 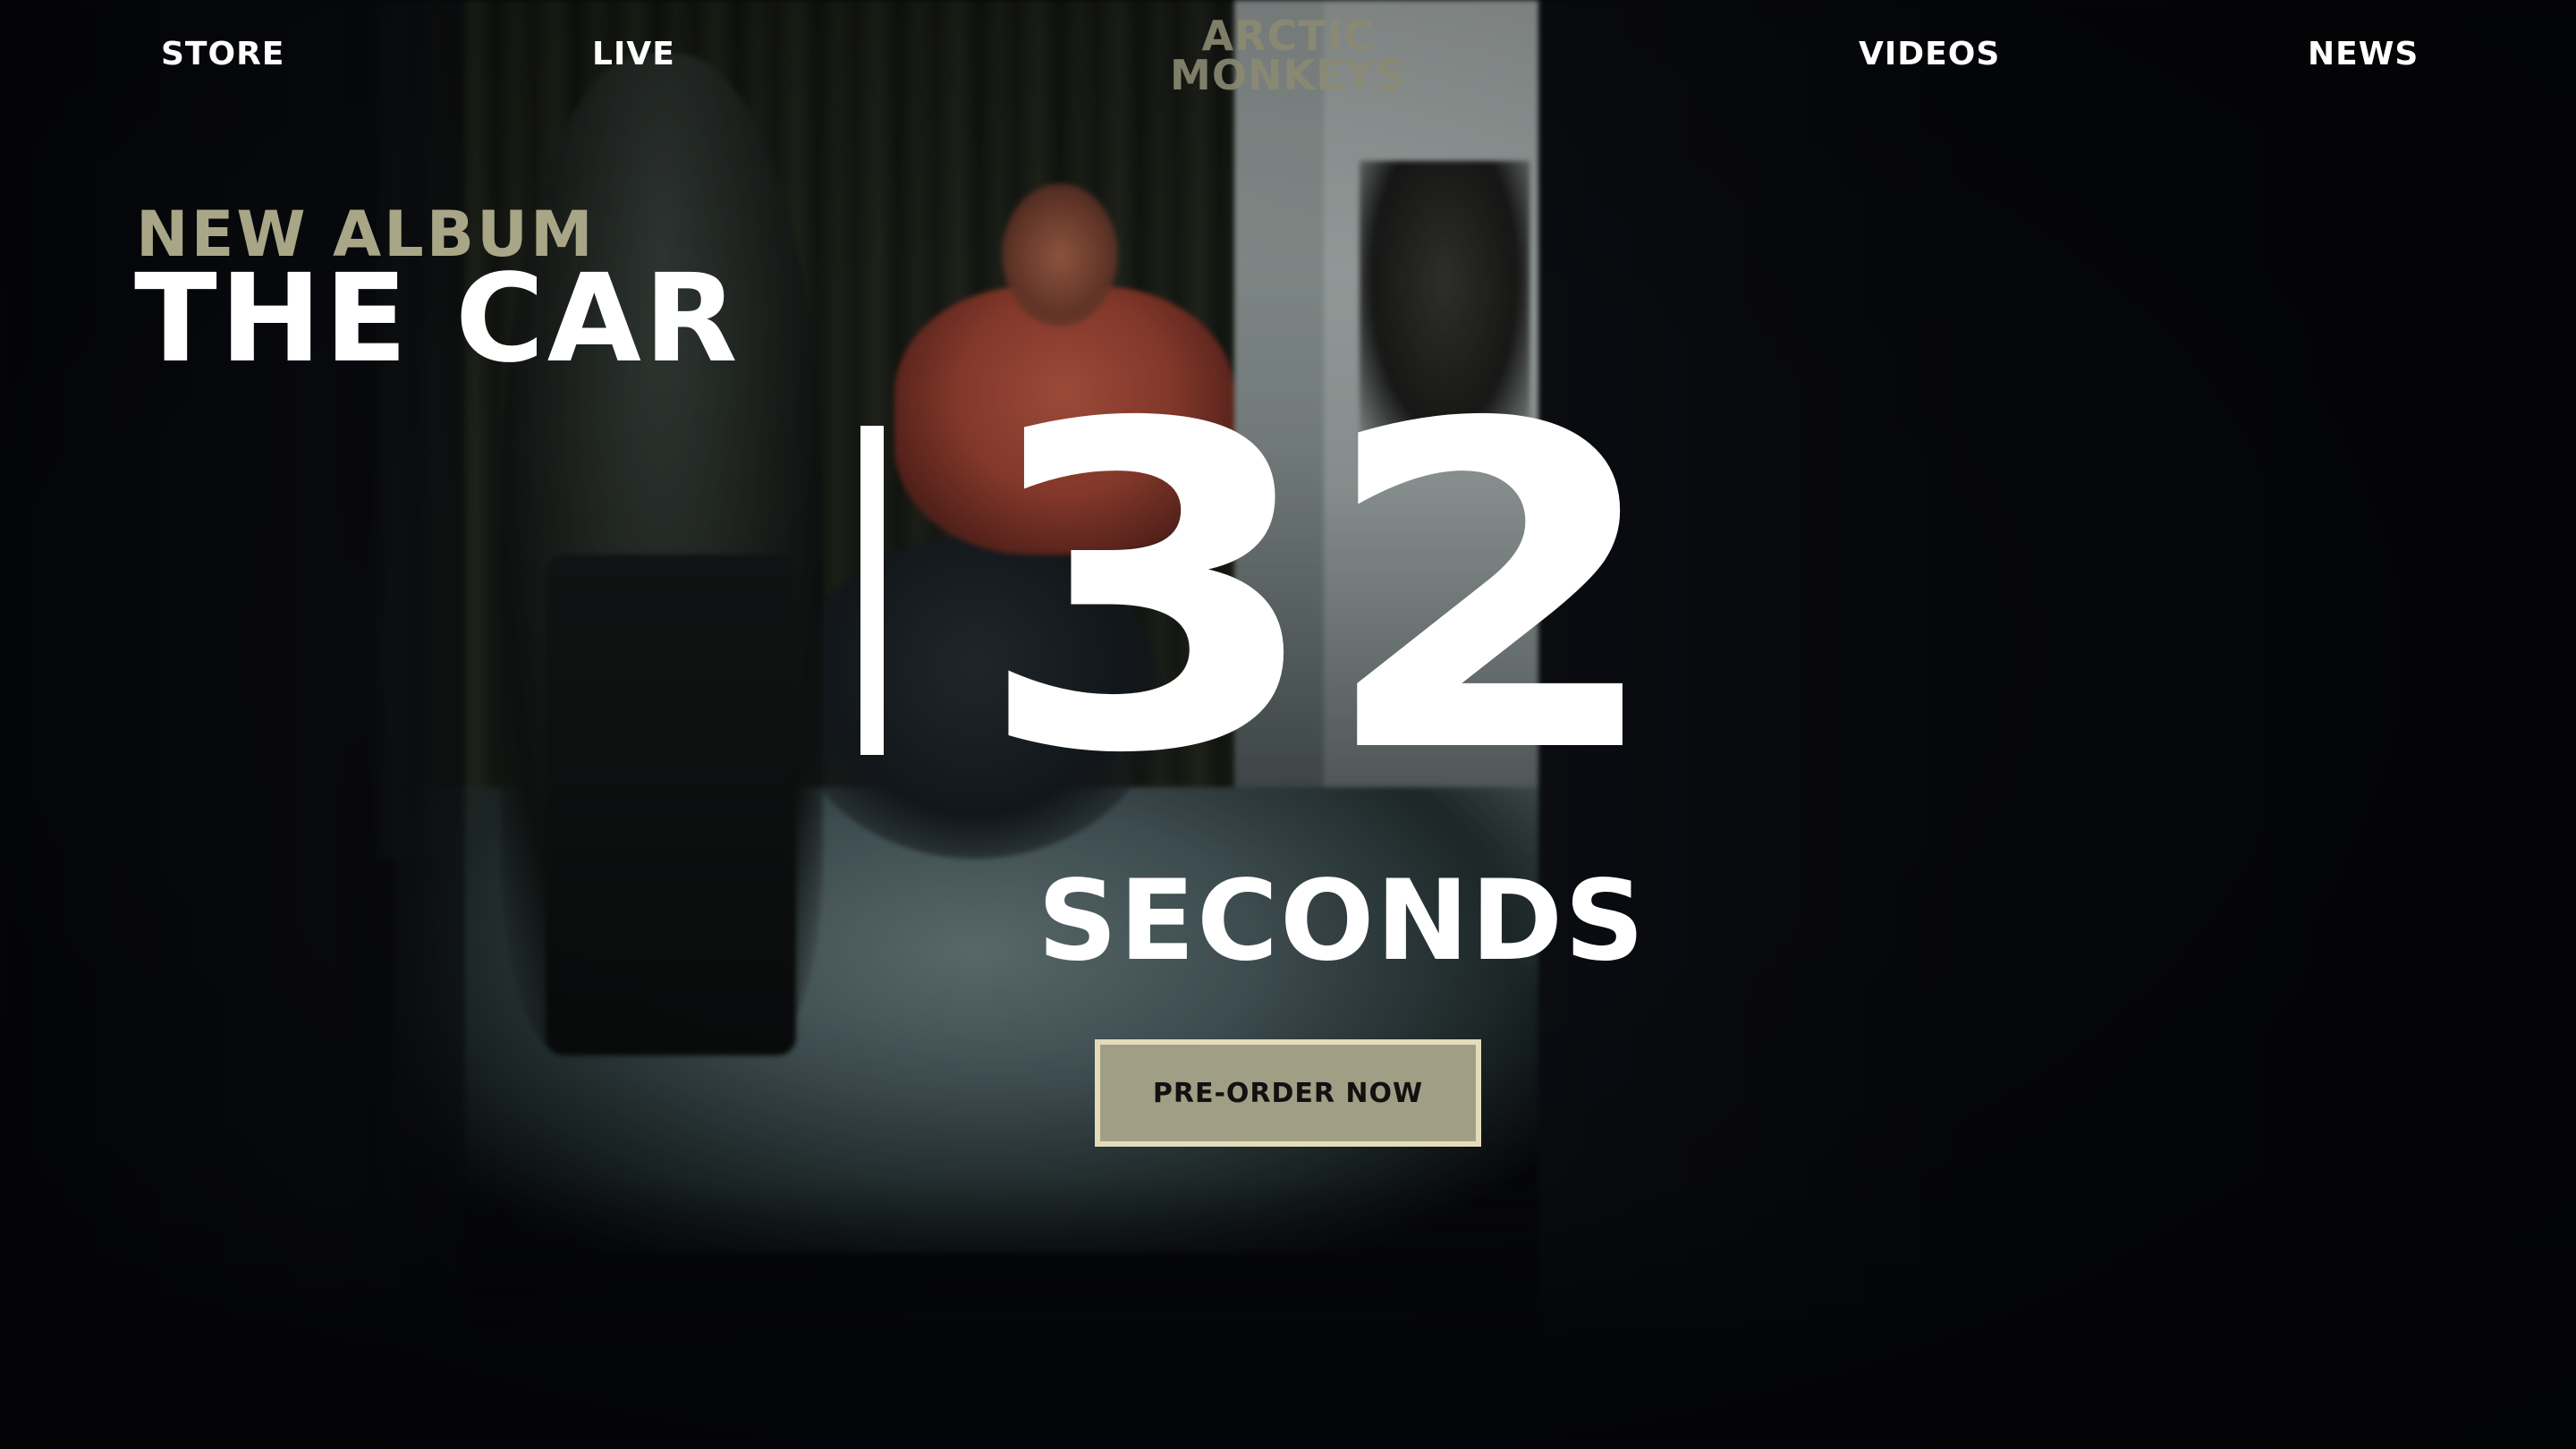 What do you see at coordinates (1342, 921) in the screenshot?
I see `countdown-unit: SECONDS` at bounding box center [1342, 921].